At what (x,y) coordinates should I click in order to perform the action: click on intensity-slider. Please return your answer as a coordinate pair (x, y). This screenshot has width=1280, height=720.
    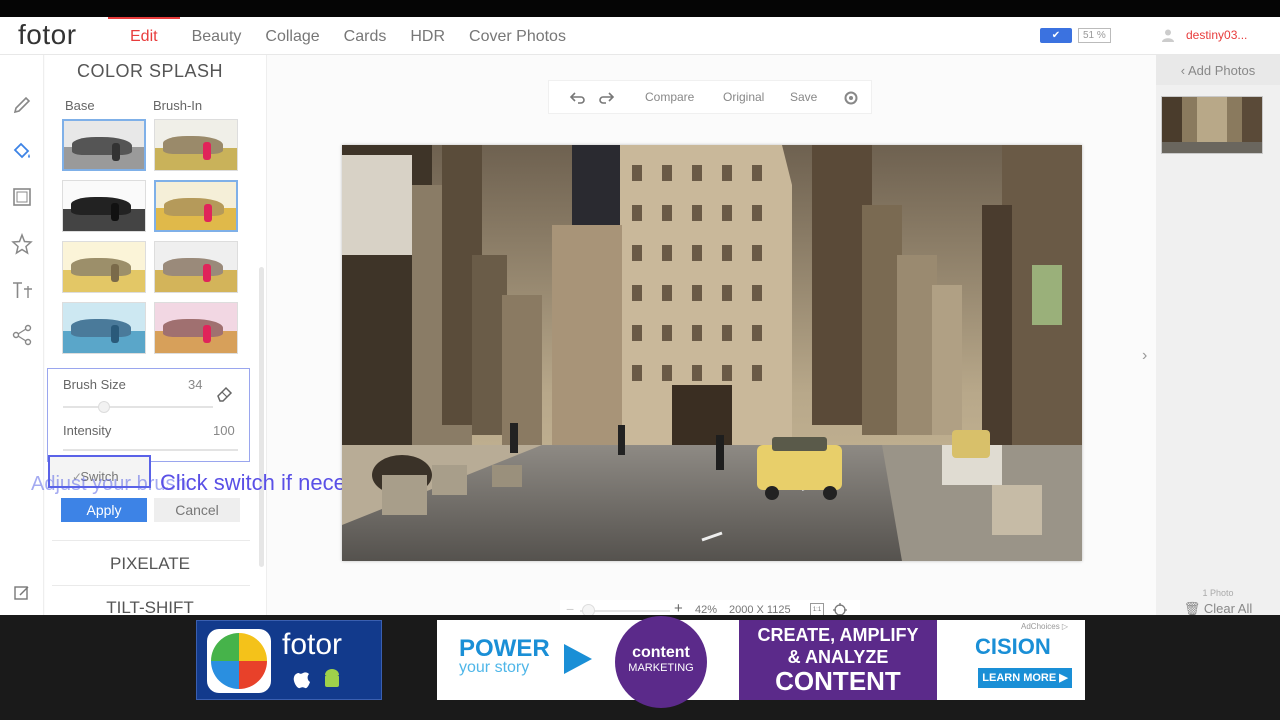
    Looking at the image, I should click on (150, 450).